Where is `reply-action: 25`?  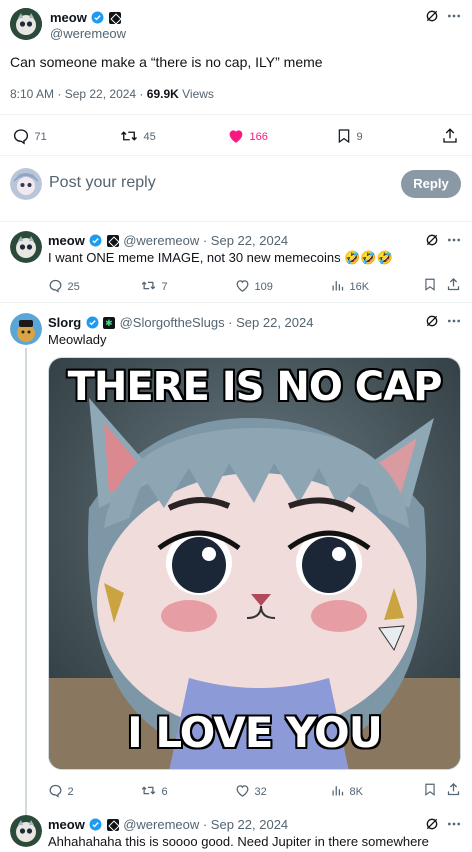 reply-action: 25 is located at coordinates (64, 286).